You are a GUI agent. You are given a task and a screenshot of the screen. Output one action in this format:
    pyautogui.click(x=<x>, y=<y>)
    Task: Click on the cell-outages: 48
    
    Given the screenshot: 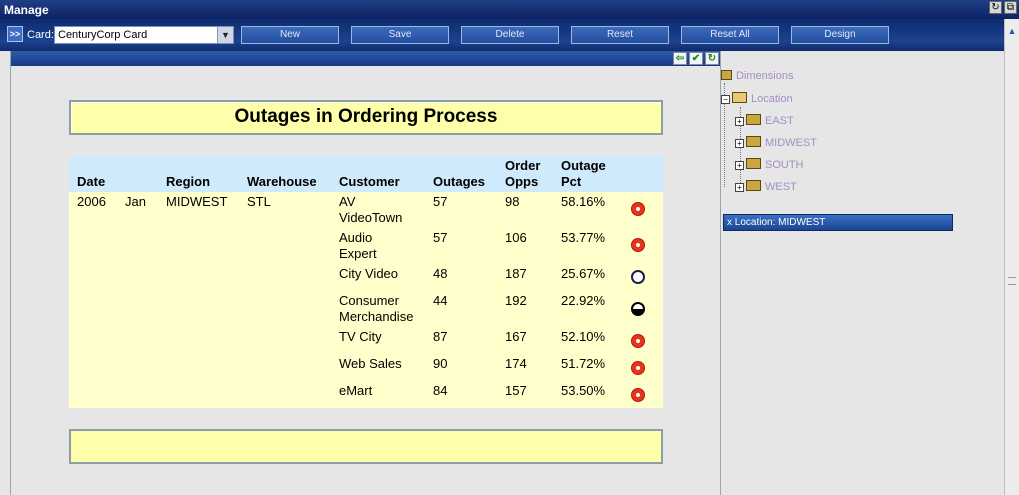 What is the action you would take?
    pyautogui.click(x=440, y=273)
    